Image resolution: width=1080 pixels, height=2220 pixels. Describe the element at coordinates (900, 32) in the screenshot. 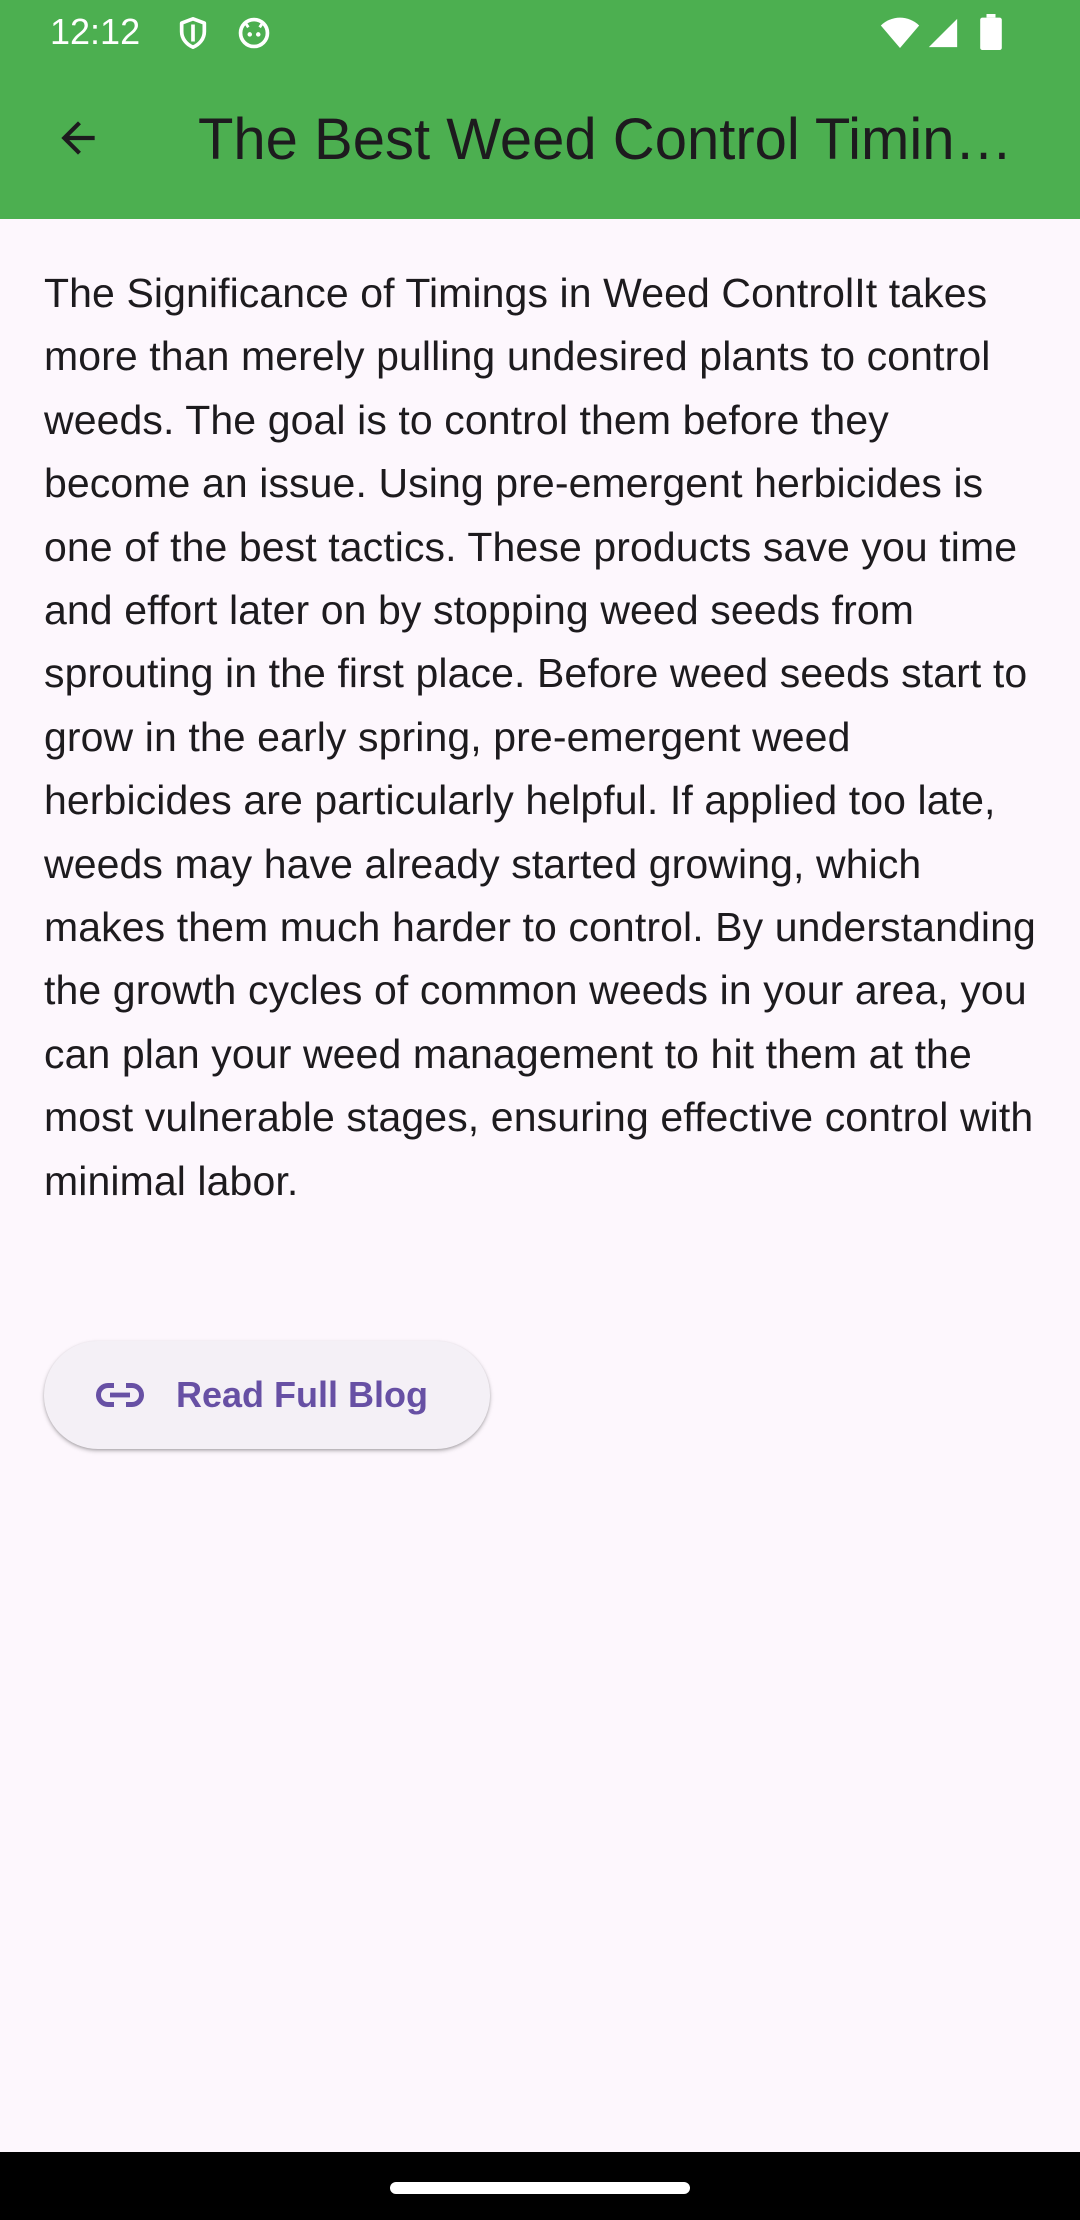

I see `wifi-icon` at that location.